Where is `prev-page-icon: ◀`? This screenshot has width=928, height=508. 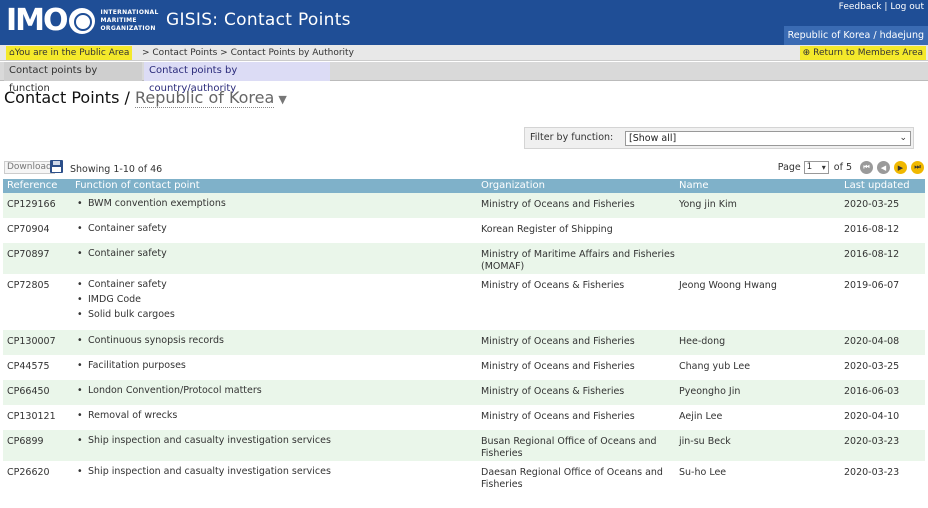 prev-page-icon: ◀ is located at coordinates (883, 167).